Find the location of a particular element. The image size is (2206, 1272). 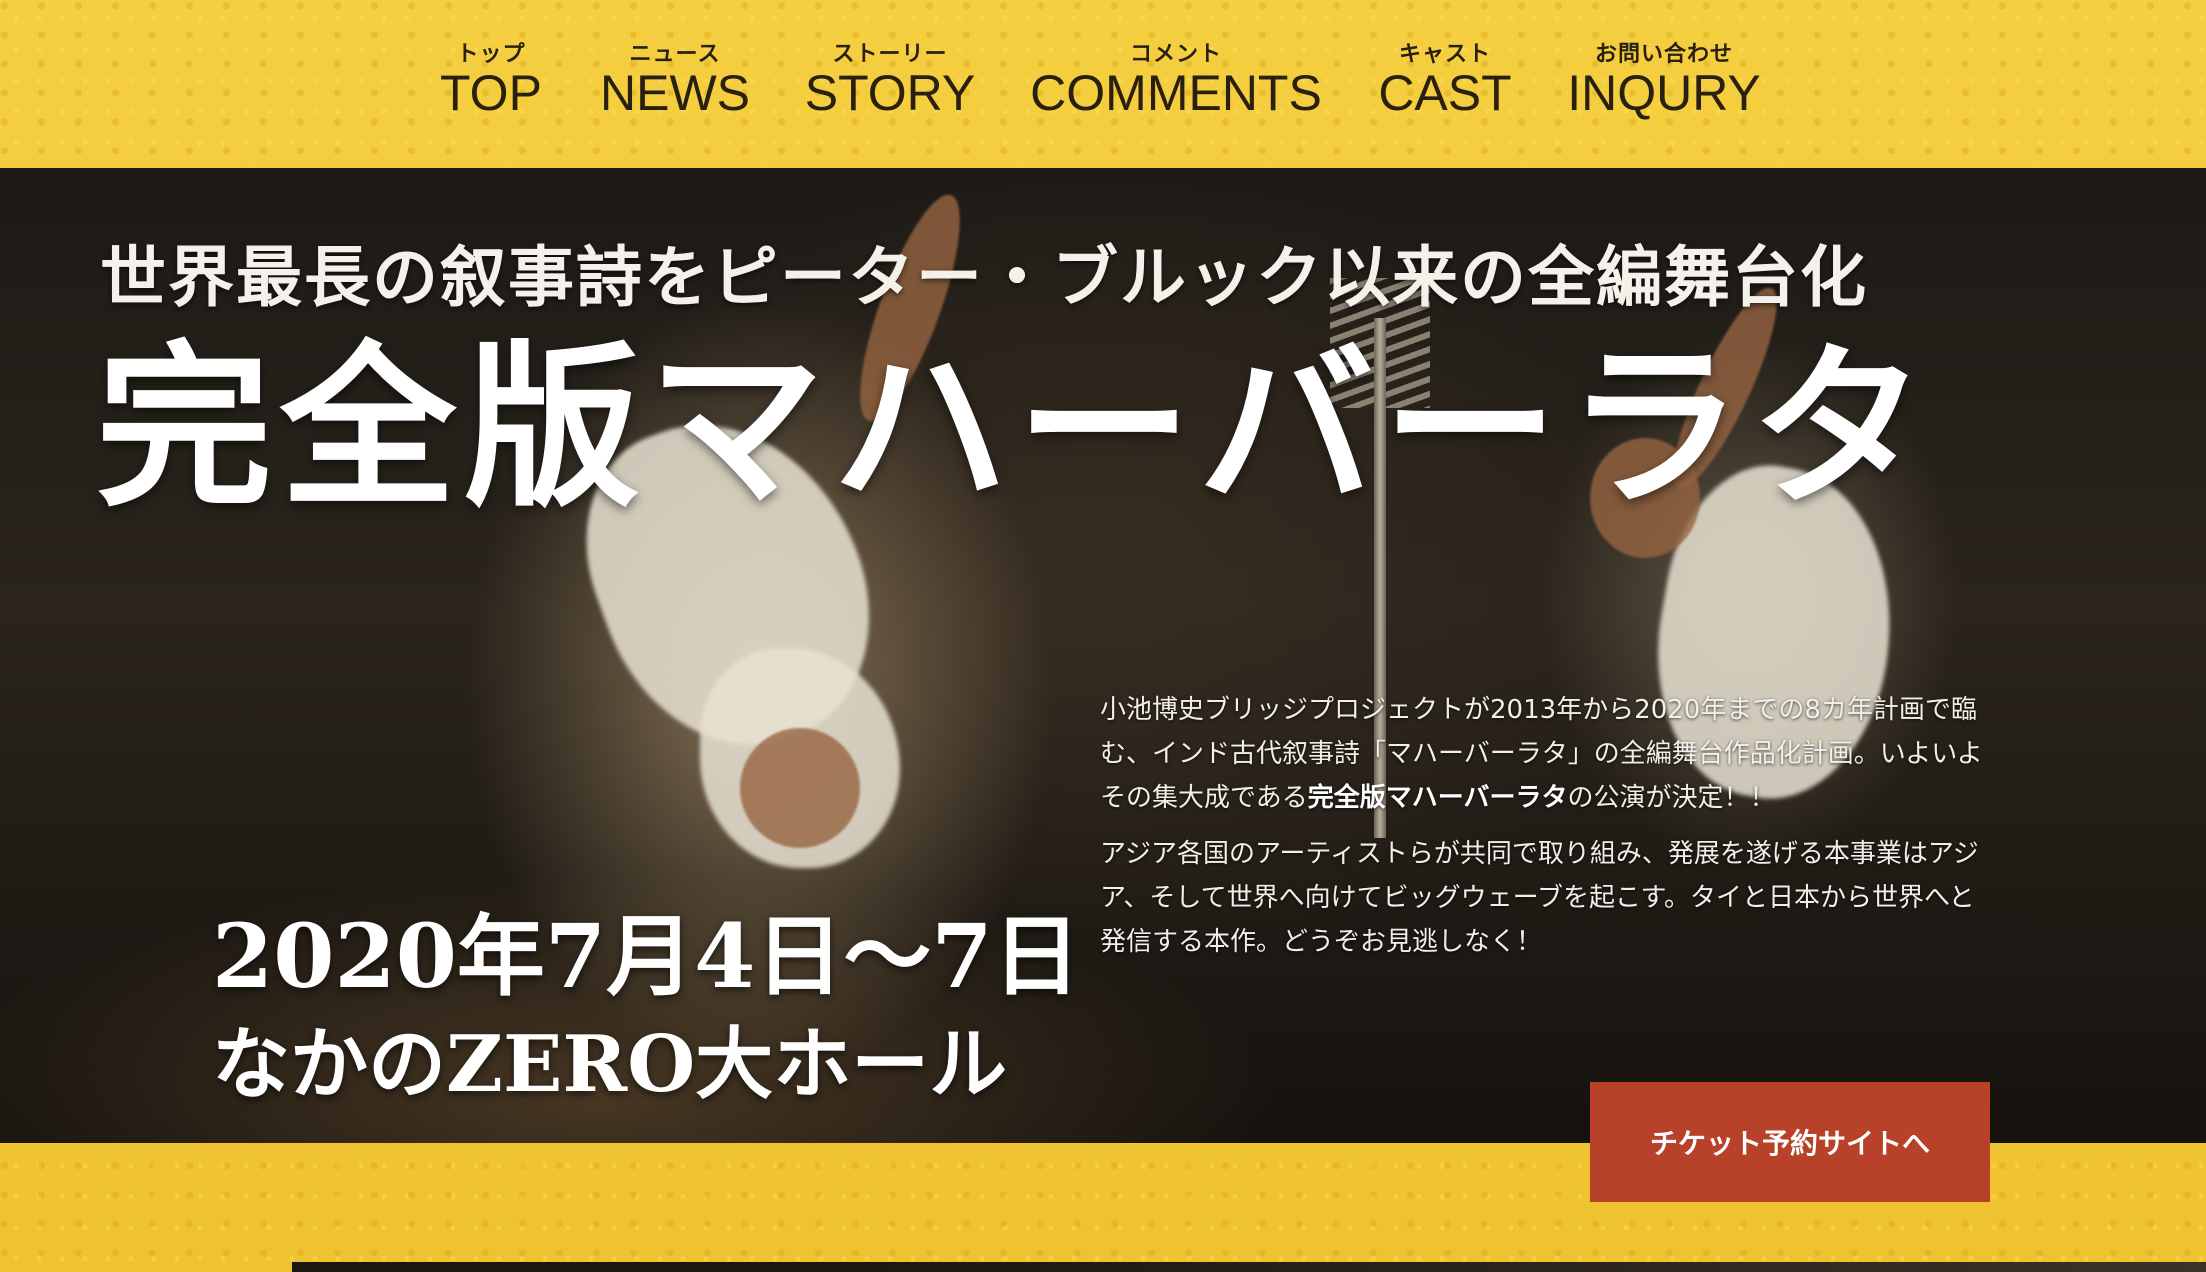

nav-item-inquiry: お問い合わせ INQURY is located at coordinates (1664, 84).